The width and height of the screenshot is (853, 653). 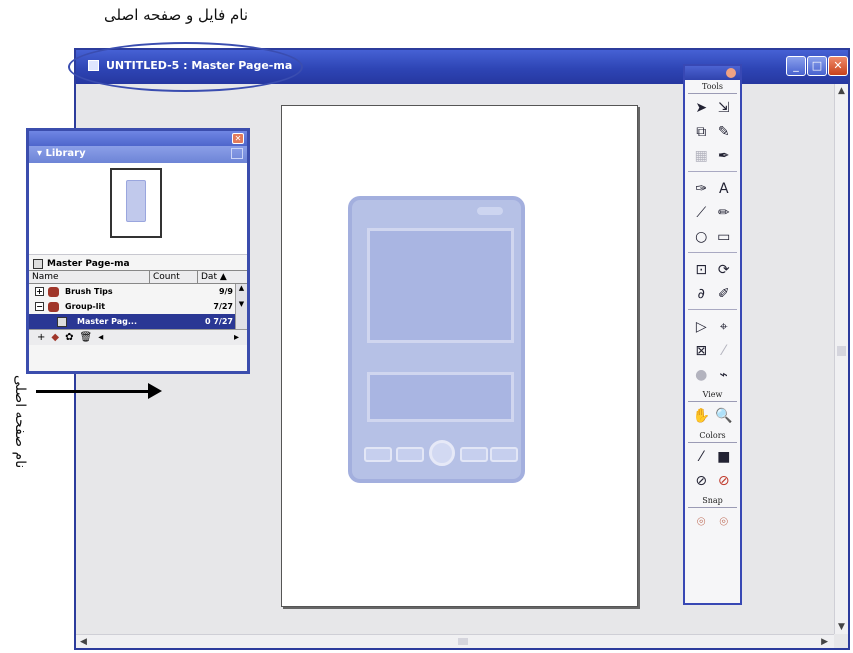 I want to click on annotation-arrow, so click(x=92, y=391).